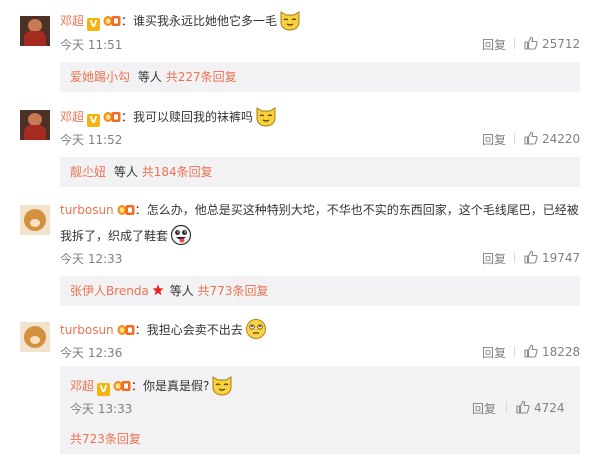 Image resolution: width=594 pixels, height=464 pixels. I want to click on comment-time: 今天 11:52, so click(91, 140).